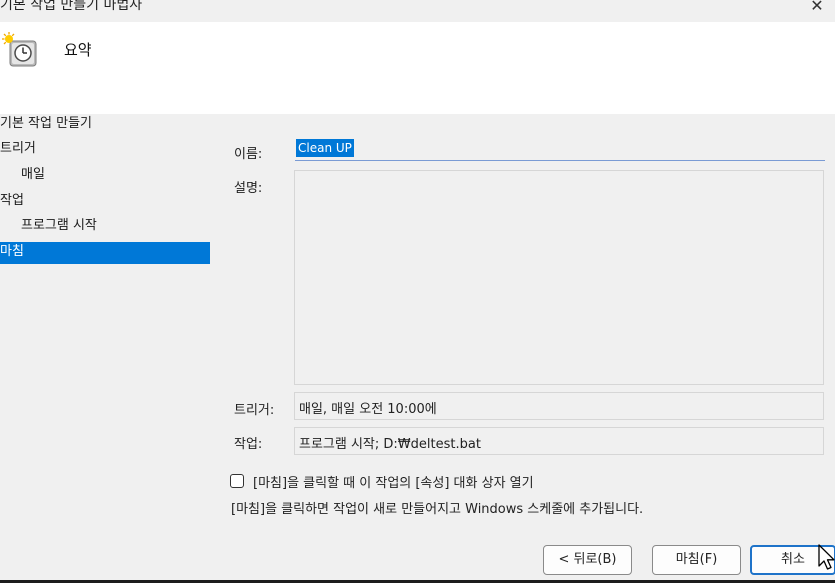  What do you see at coordinates (71, 6) in the screenshot?
I see `window-title: 기본 작업 만들기 마법사` at bounding box center [71, 6].